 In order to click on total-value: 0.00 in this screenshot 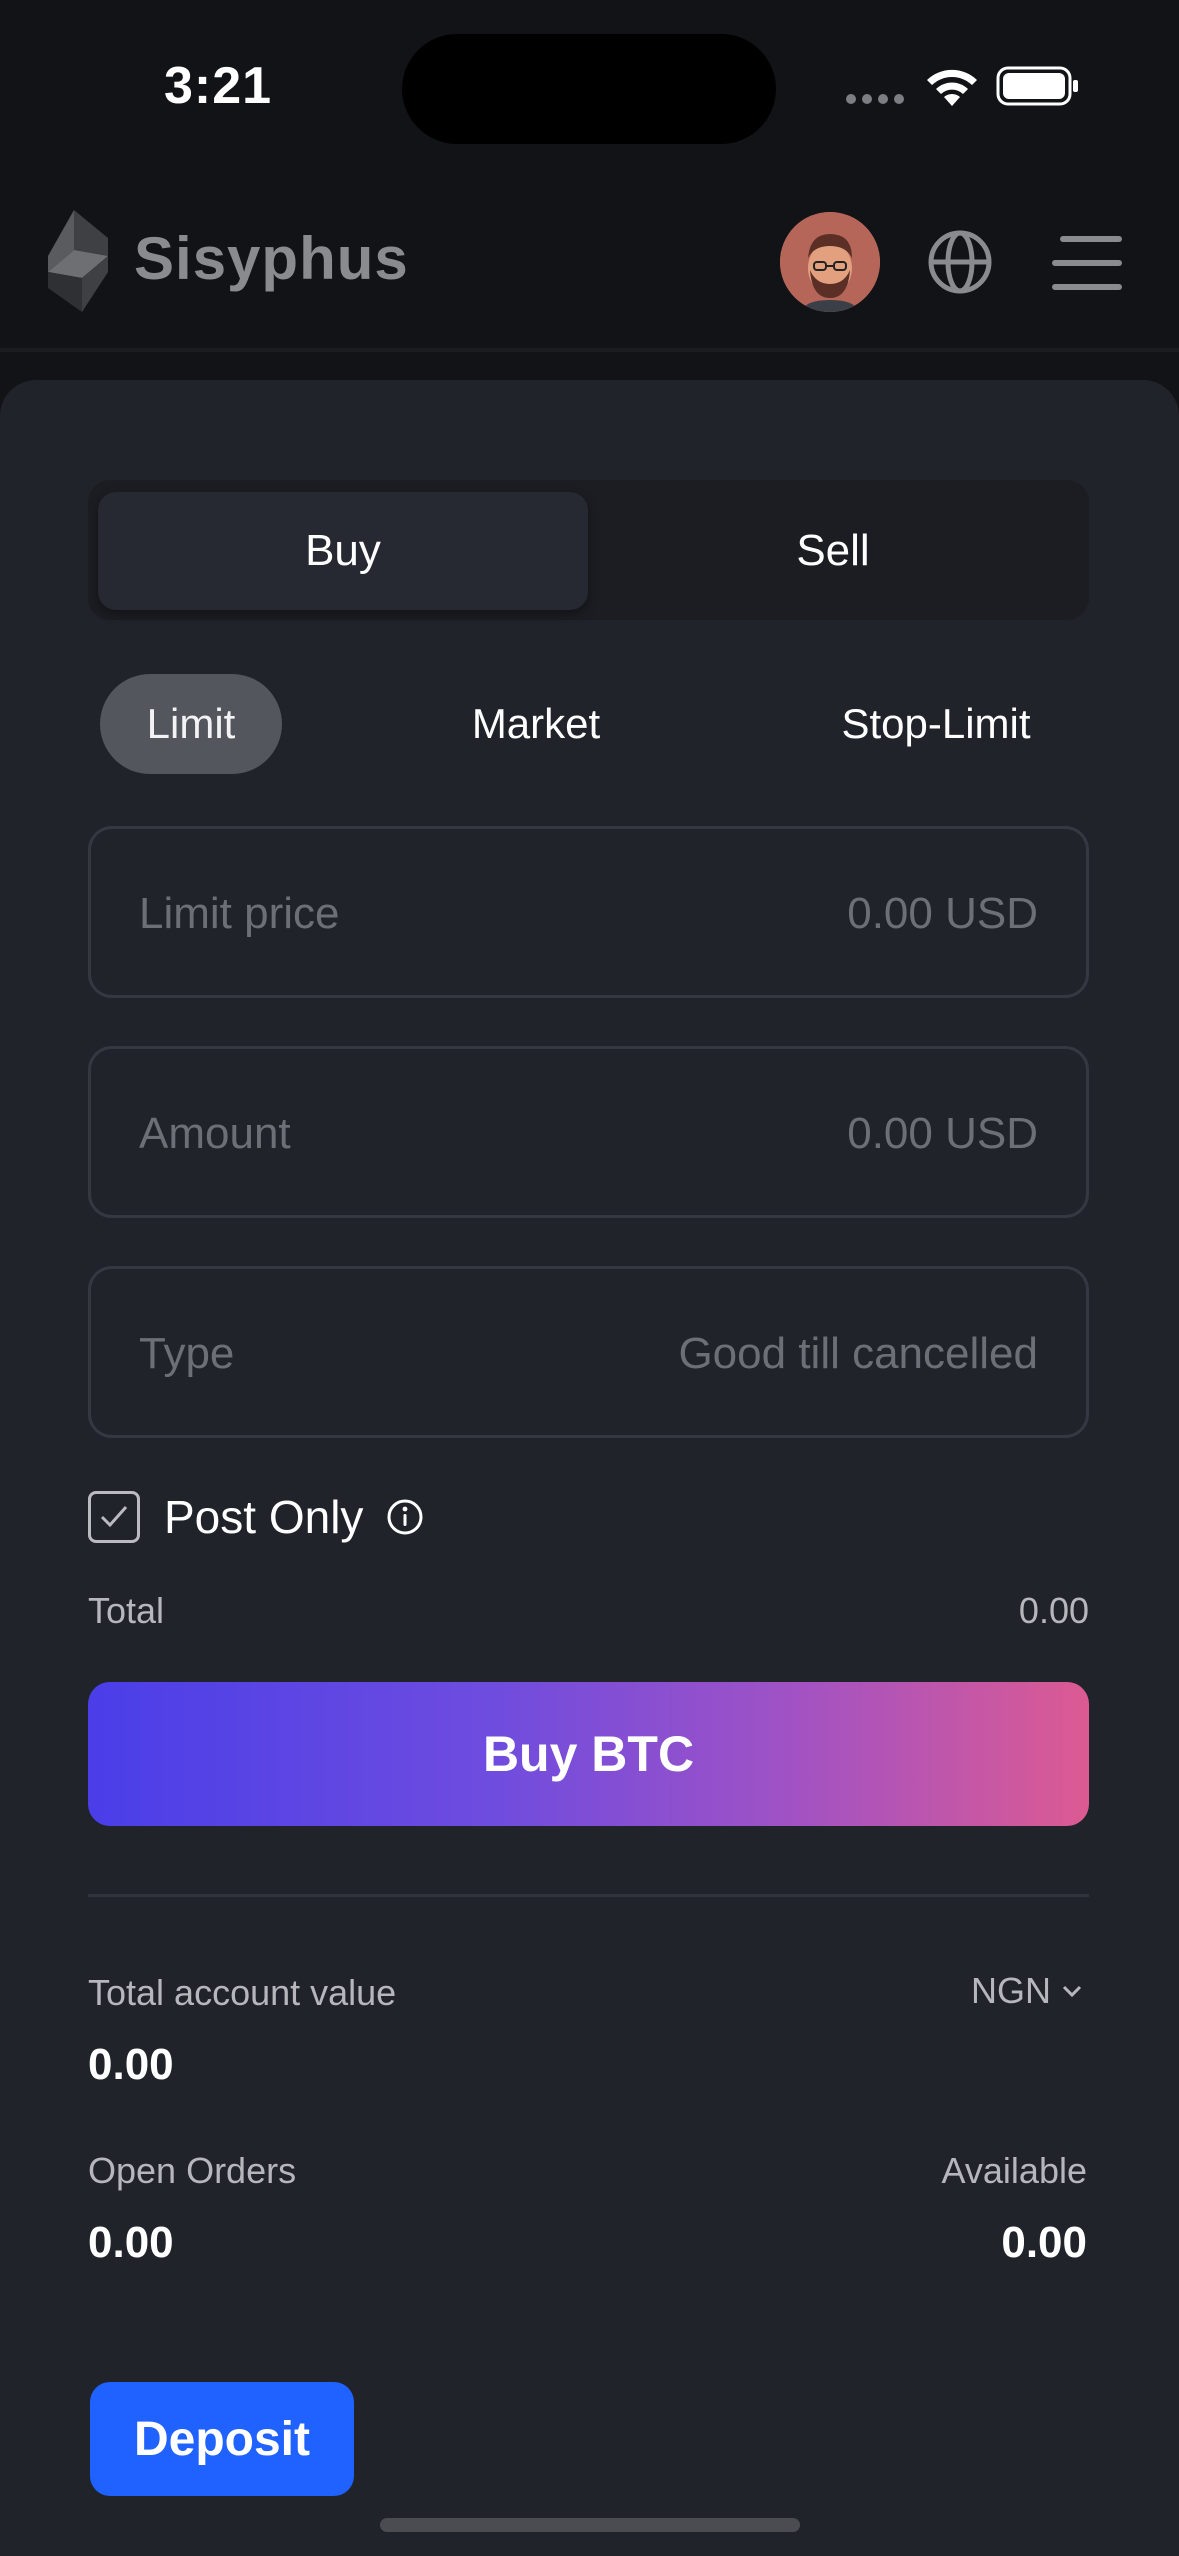, I will do `click(1053, 1610)`.